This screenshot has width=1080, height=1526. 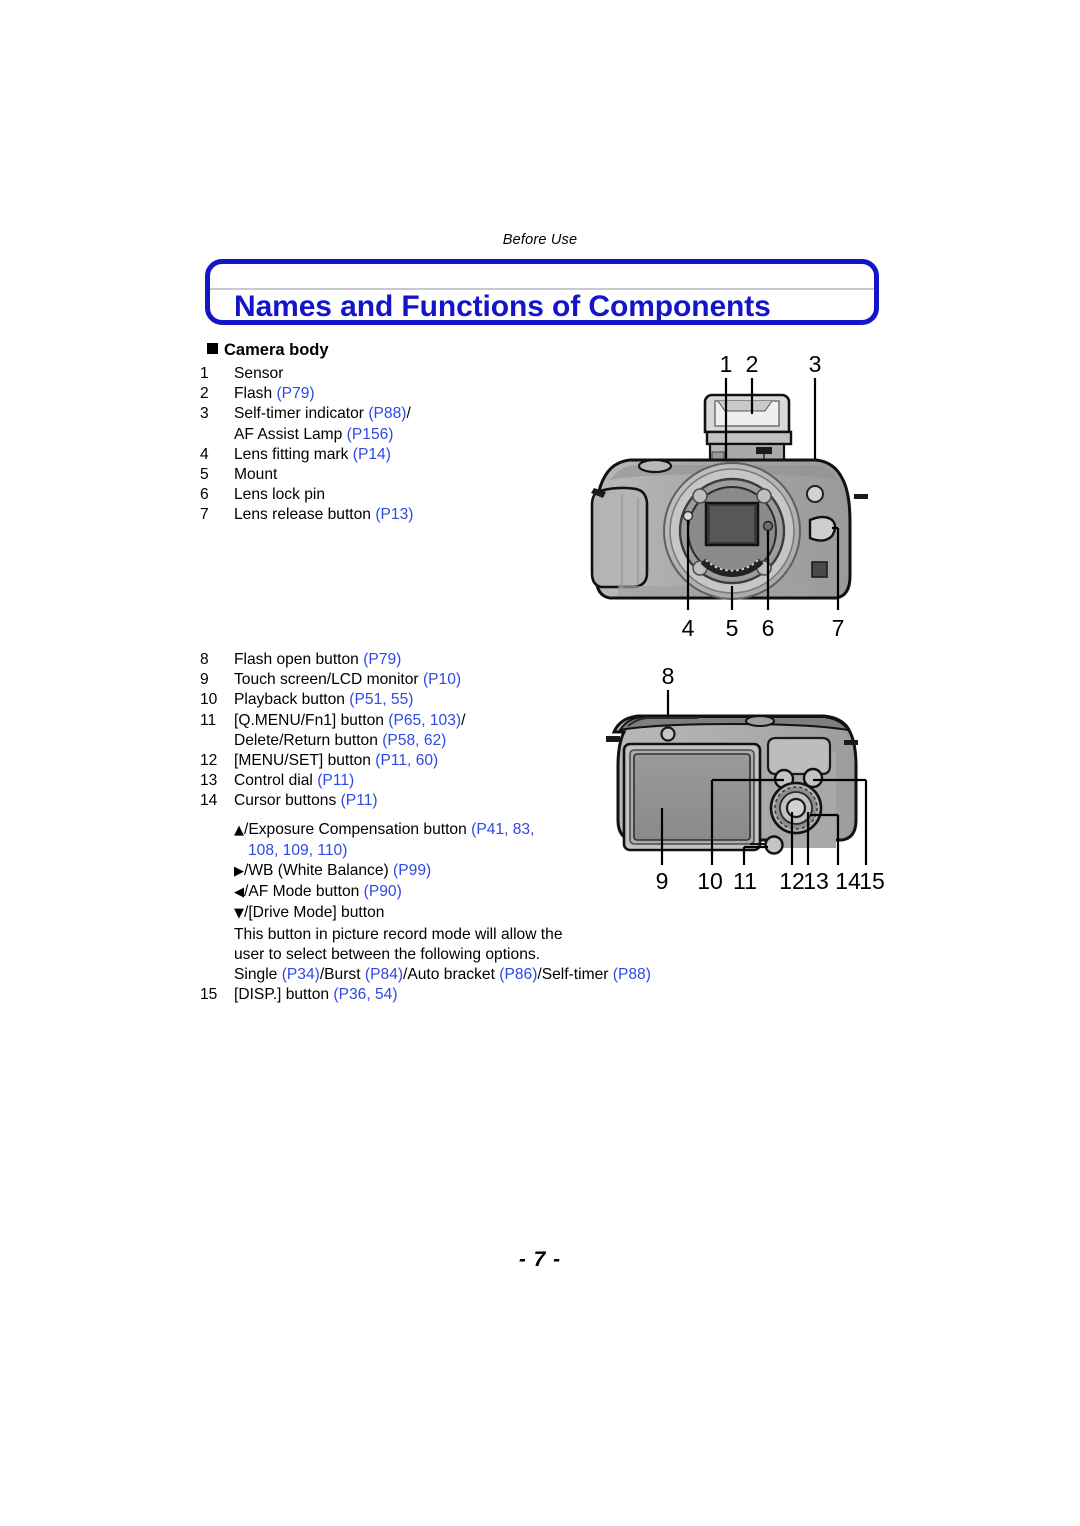 I want to click on page-ref: (P58, 62), so click(x=414, y=740).